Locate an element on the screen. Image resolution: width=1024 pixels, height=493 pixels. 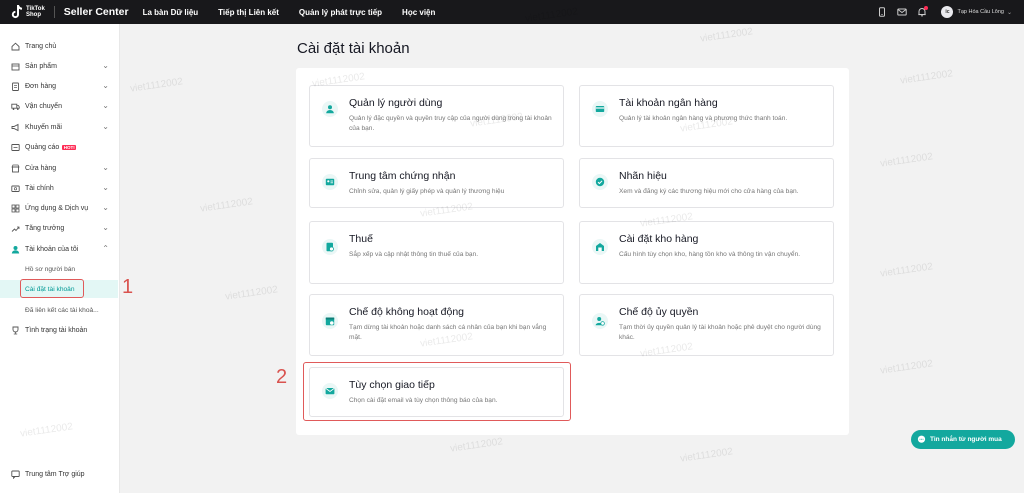
seller-center-title: Seller Center is located at coordinates (96, 12).